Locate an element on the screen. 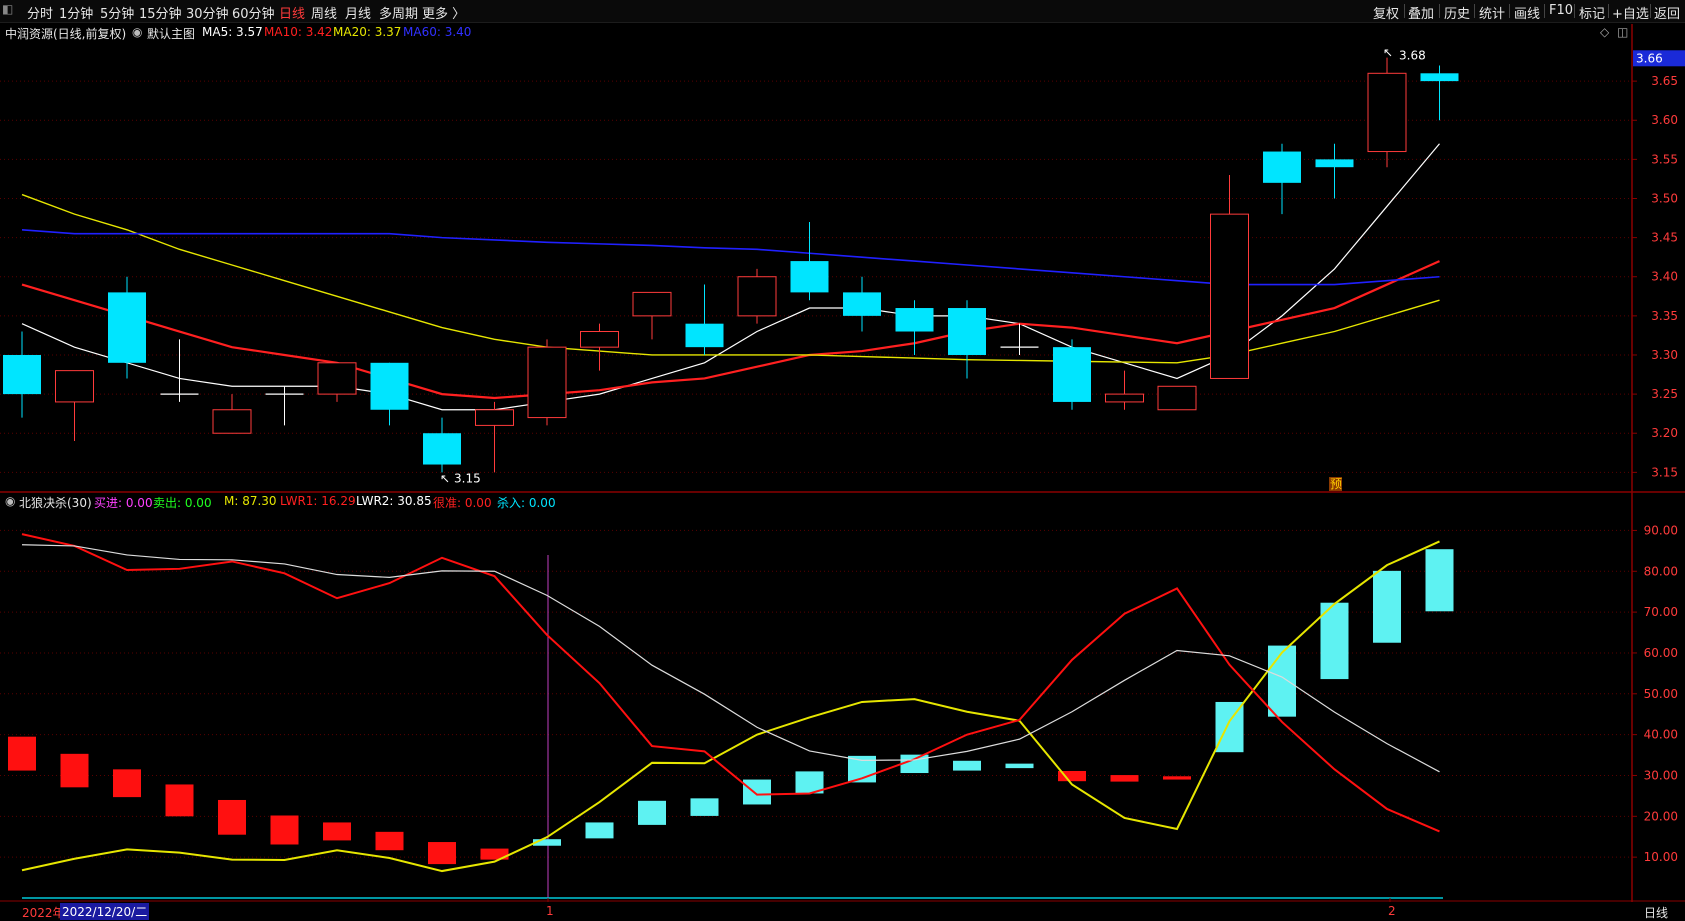 The image size is (1685, 921). forecast-label: 预 is located at coordinates (1336, 484).